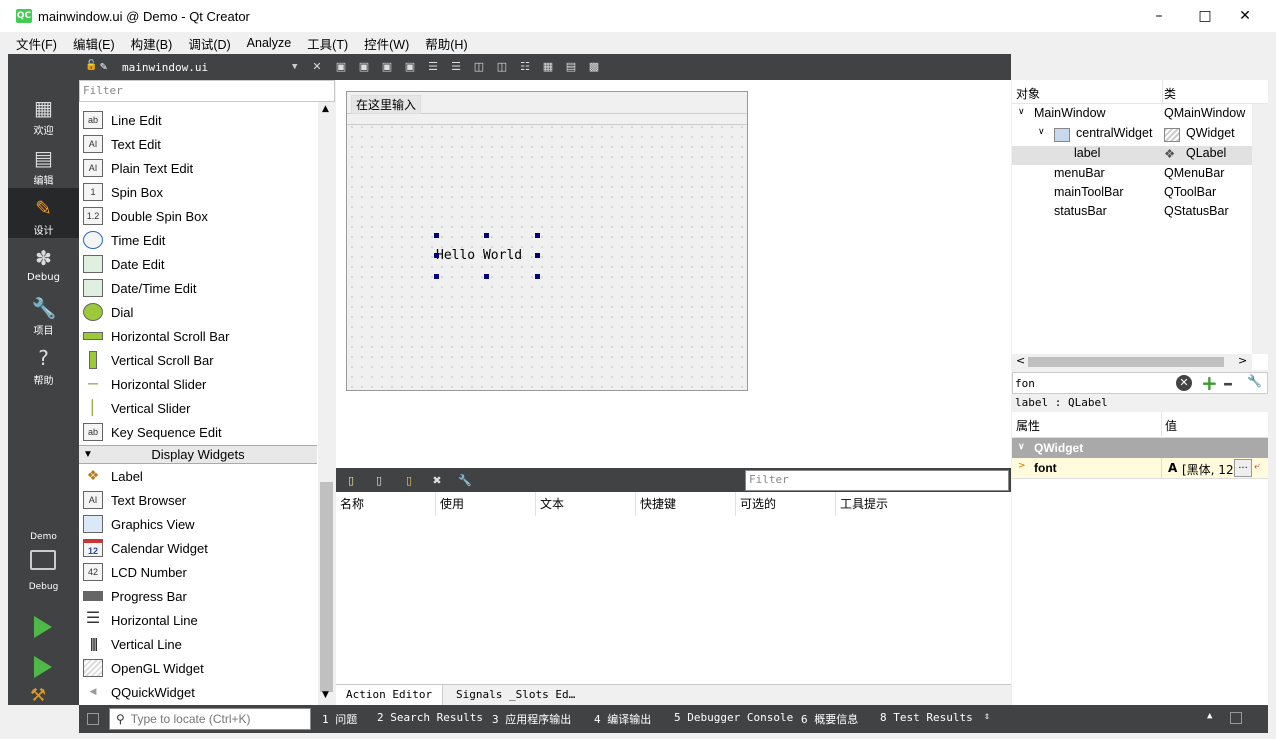  What do you see at coordinates (135, 596) in the screenshot?
I see `widget-progress-bar: Progress Bar` at bounding box center [135, 596].